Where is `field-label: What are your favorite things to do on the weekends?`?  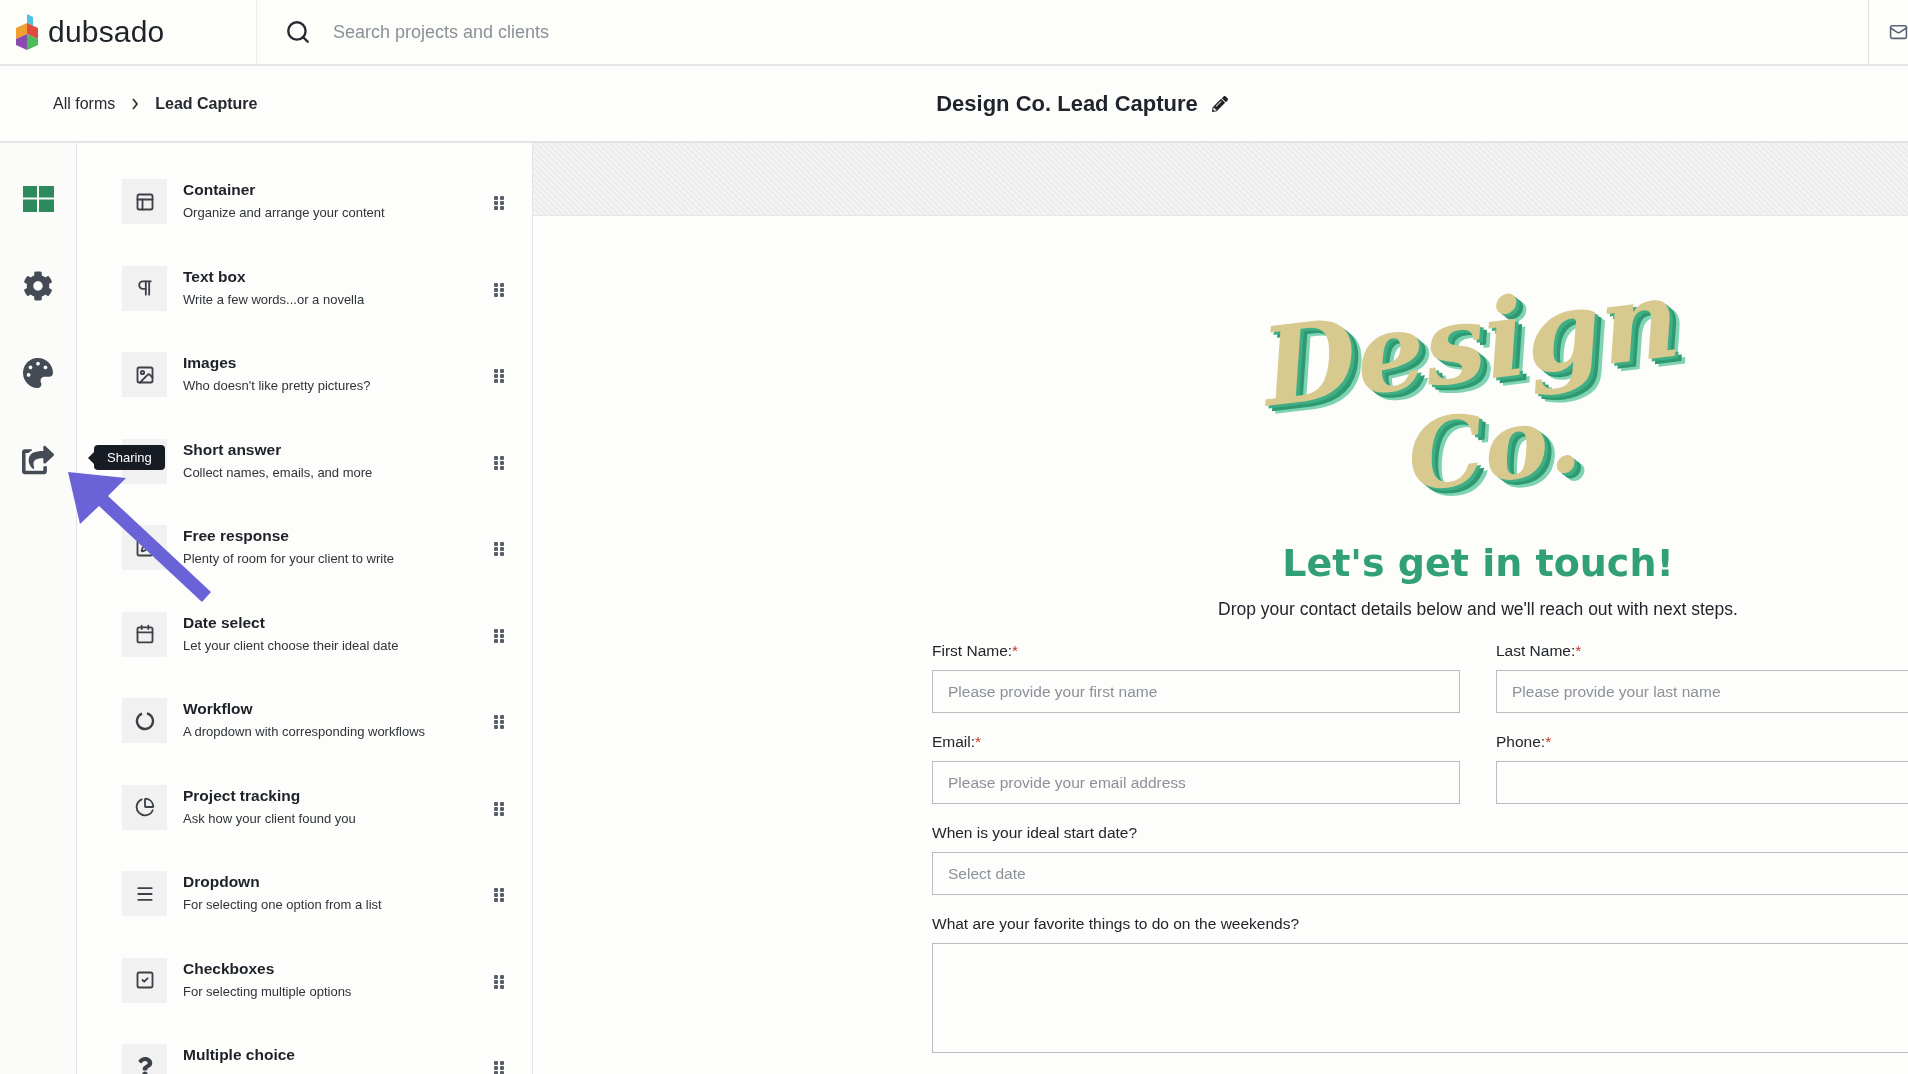 field-label: What are your favorite things to do on the weekends? is located at coordinates (1116, 924).